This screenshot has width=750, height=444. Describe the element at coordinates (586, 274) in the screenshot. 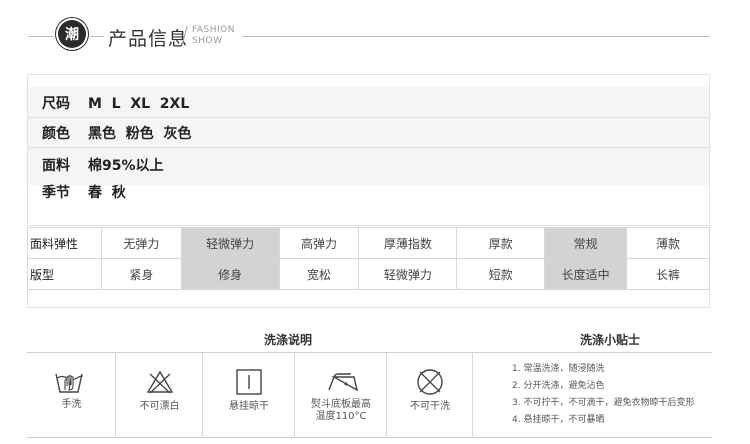

I see `property-option-selected: 长度适中` at that location.